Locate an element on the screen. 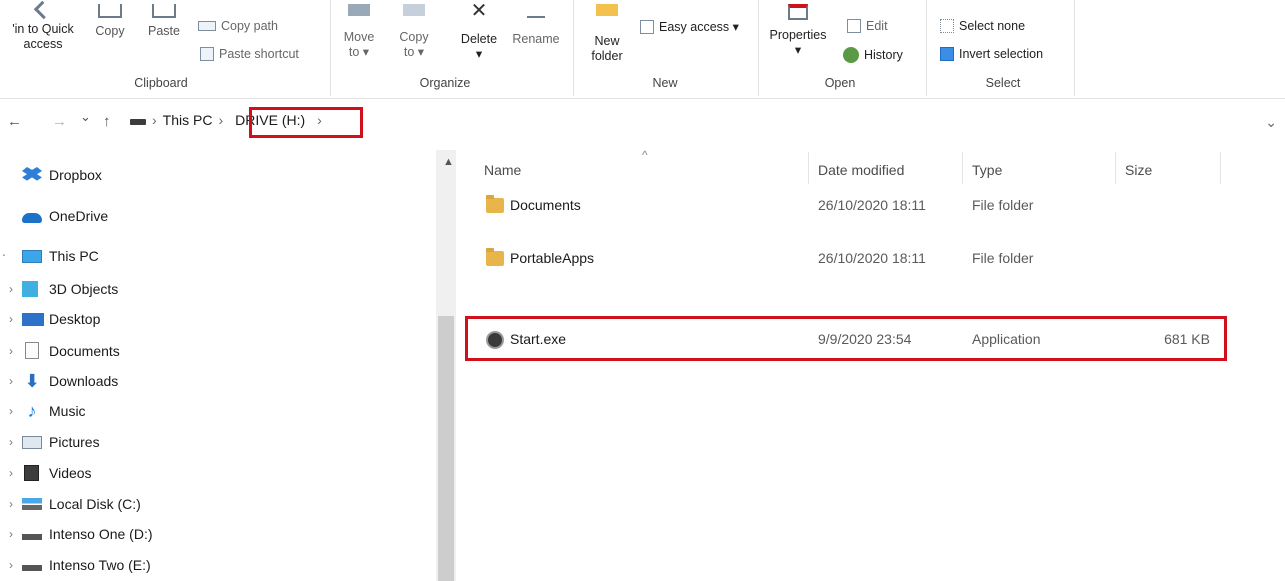 This screenshot has width=1285, height=581. new-folder-button: New folder is located at coordinates (607, 34).